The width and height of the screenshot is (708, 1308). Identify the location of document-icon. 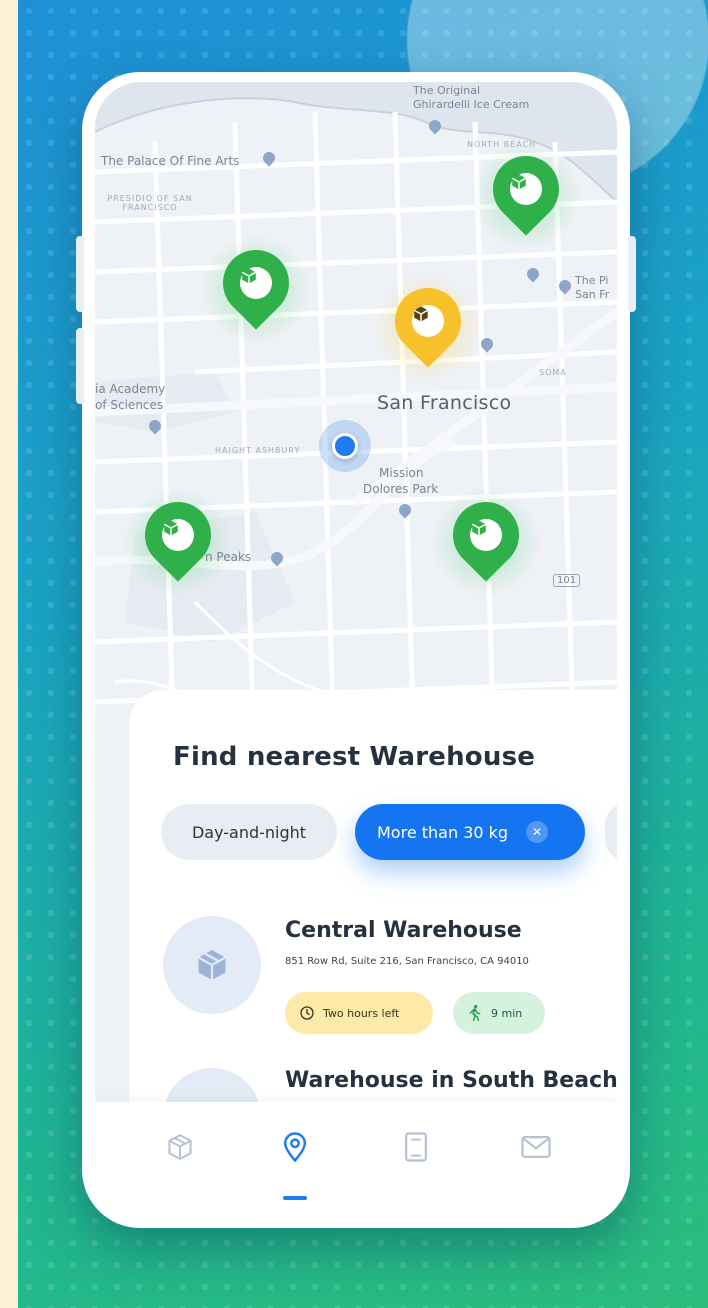
(416, 1147).